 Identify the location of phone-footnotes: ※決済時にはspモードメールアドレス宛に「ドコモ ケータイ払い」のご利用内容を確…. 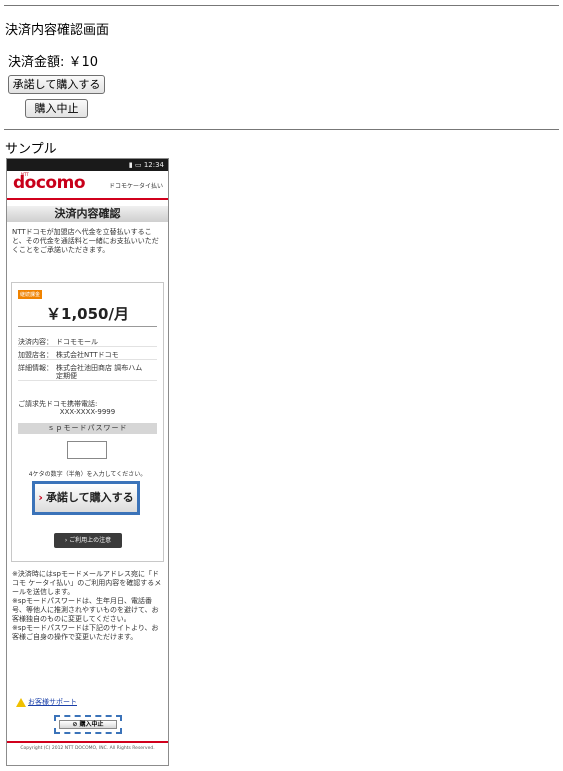
(87, 623).